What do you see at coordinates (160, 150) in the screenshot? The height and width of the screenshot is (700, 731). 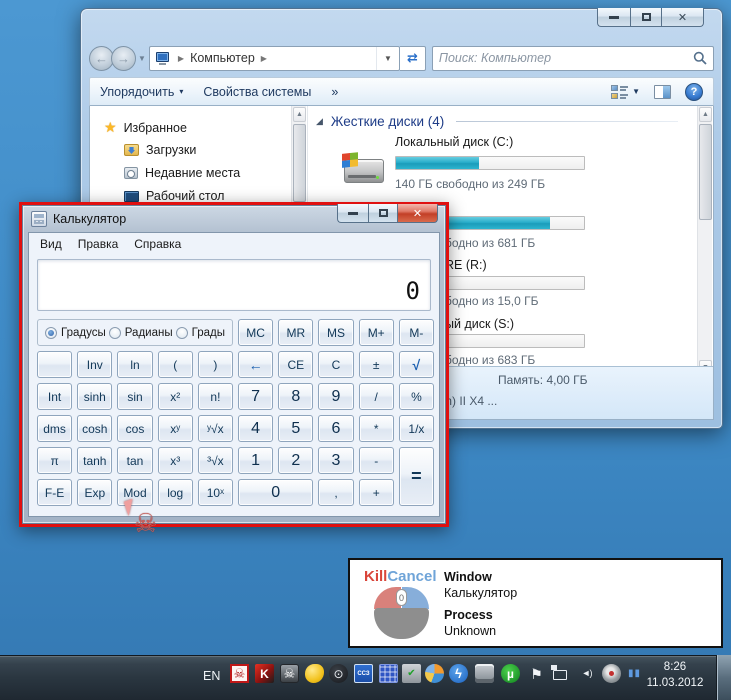 I see `sidebar-item-downloads: Загрузки` at bounding box center [160, 150].